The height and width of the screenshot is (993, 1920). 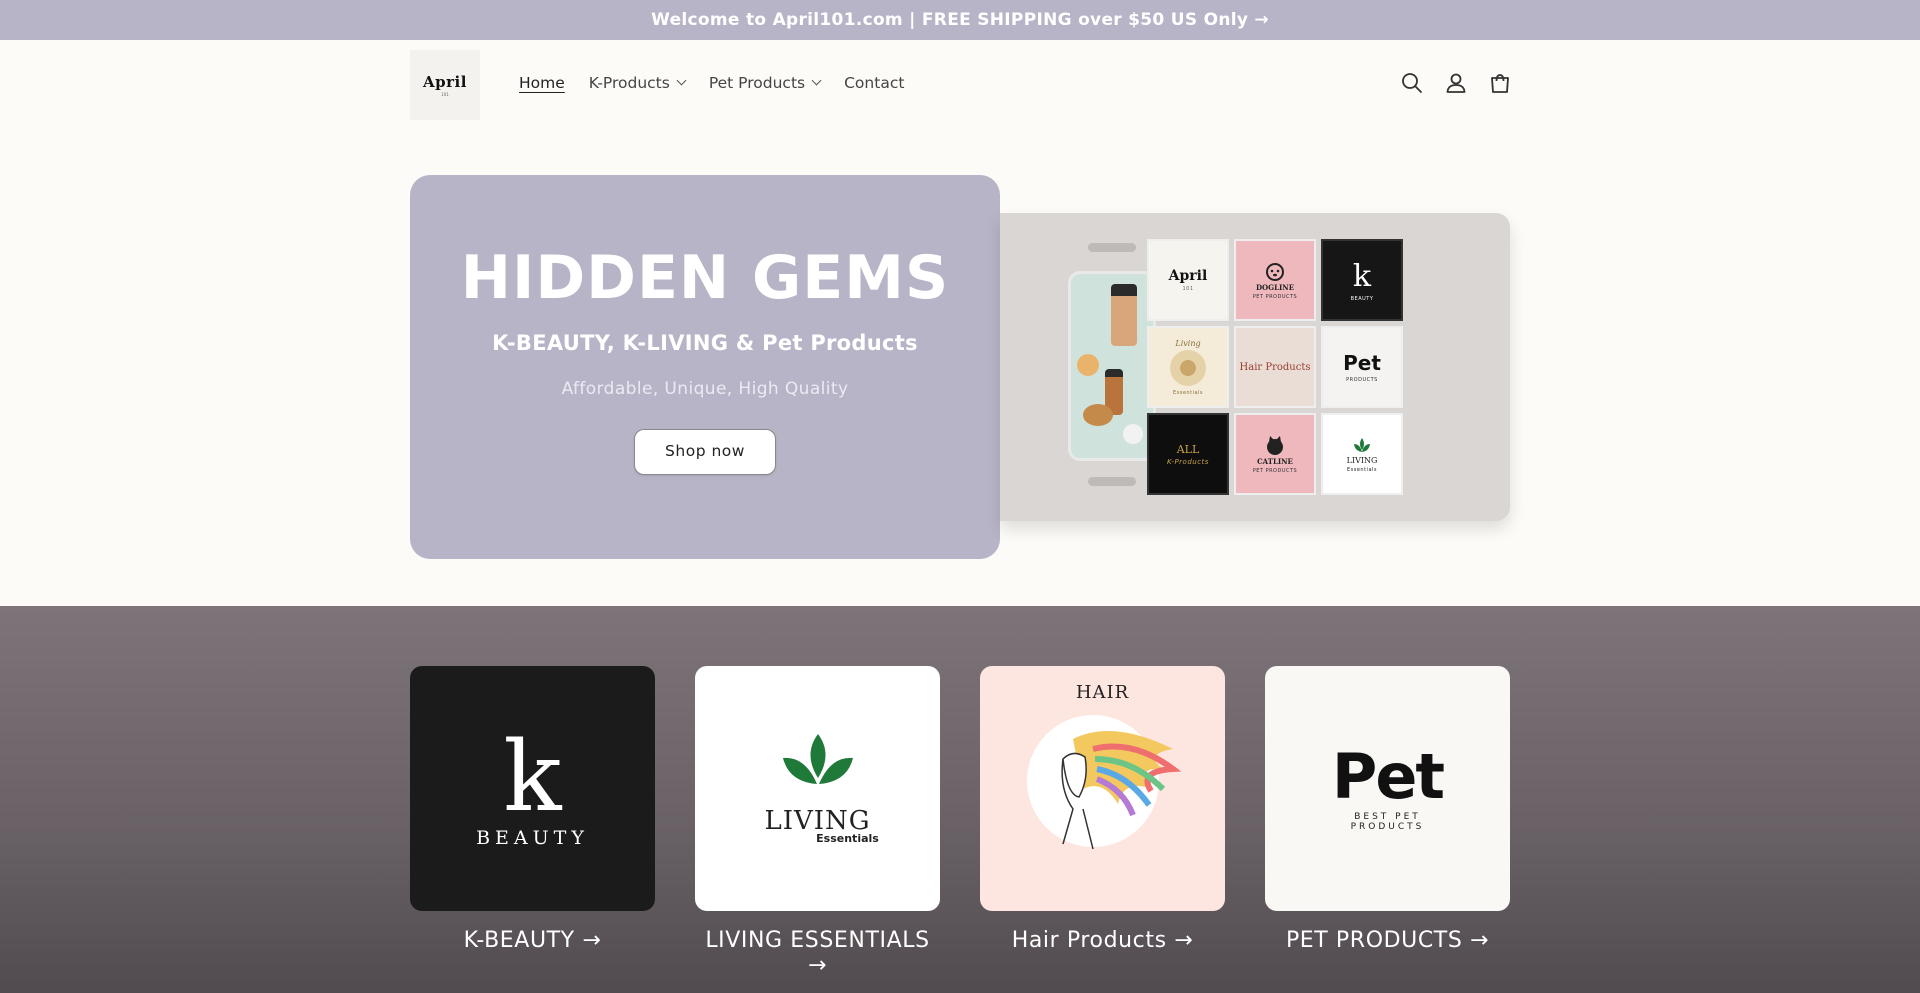 I want to click on hair-illustration, so click(x=1103, y=782).